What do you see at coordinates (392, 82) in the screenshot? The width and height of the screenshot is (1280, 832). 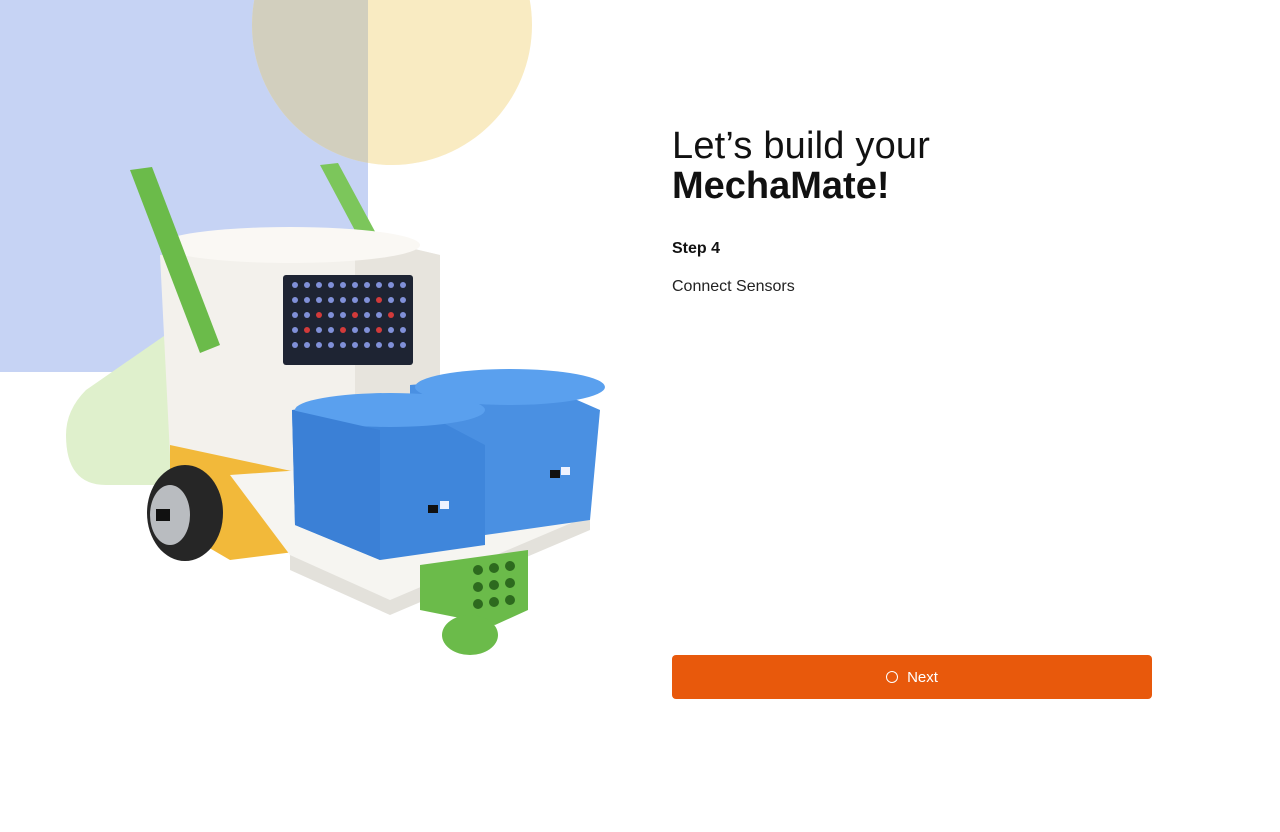 I see `background-yellow-circle` at bounding box center [392, 82].